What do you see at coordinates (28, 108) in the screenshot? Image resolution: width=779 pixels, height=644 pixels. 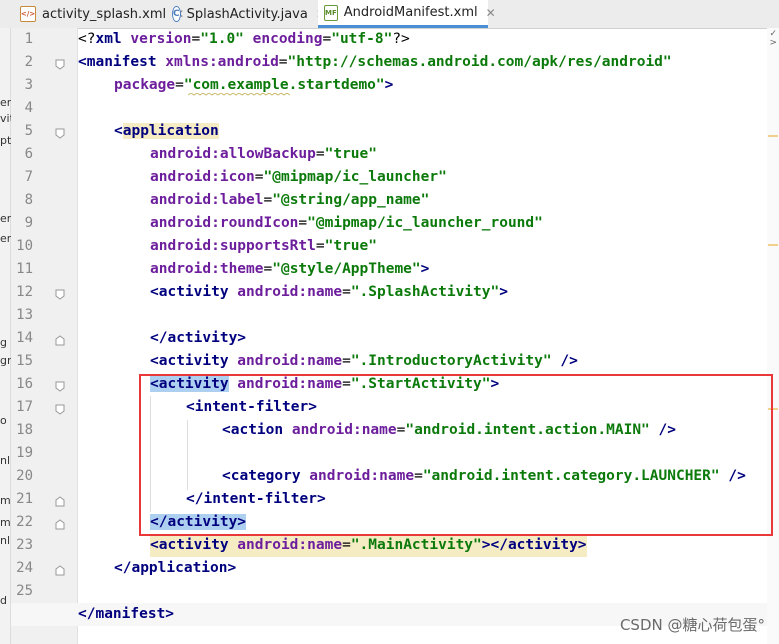 I see `line-number: 4` at bounding box center [28, 108].